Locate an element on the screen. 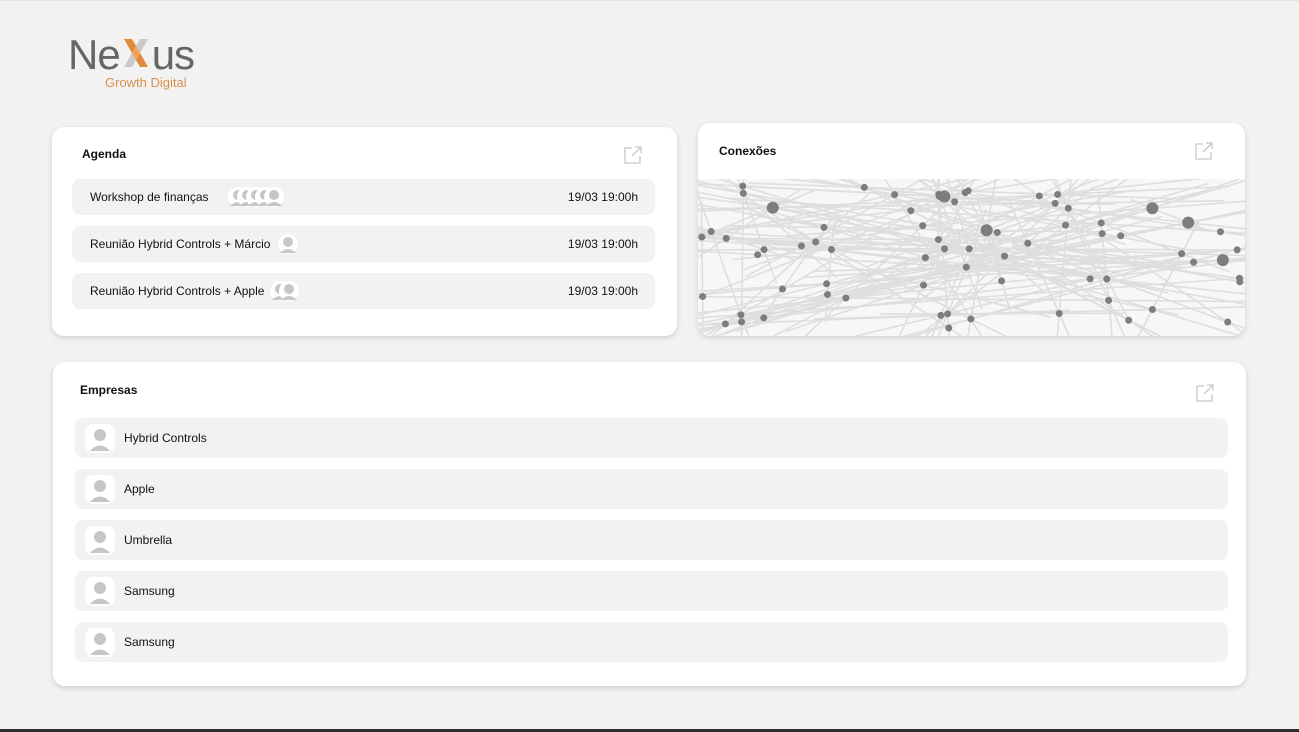  network-graph-image is located at coordinates (971, 229).